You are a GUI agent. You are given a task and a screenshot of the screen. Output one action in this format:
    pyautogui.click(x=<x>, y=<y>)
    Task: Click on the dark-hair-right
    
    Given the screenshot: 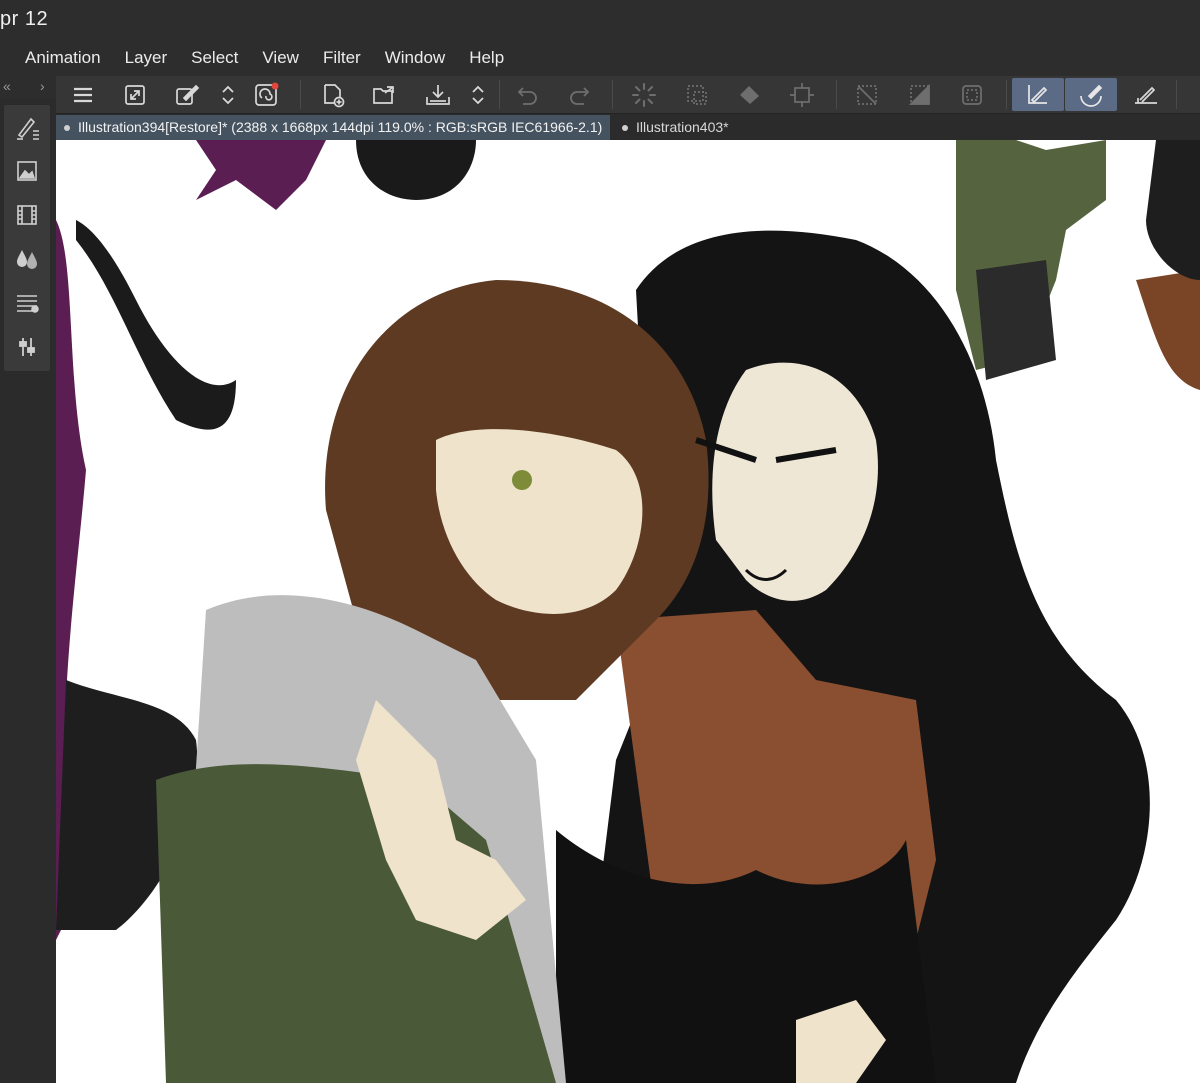 What is the action you would take?
    pyautogui.click(x=1173, y=210)
    